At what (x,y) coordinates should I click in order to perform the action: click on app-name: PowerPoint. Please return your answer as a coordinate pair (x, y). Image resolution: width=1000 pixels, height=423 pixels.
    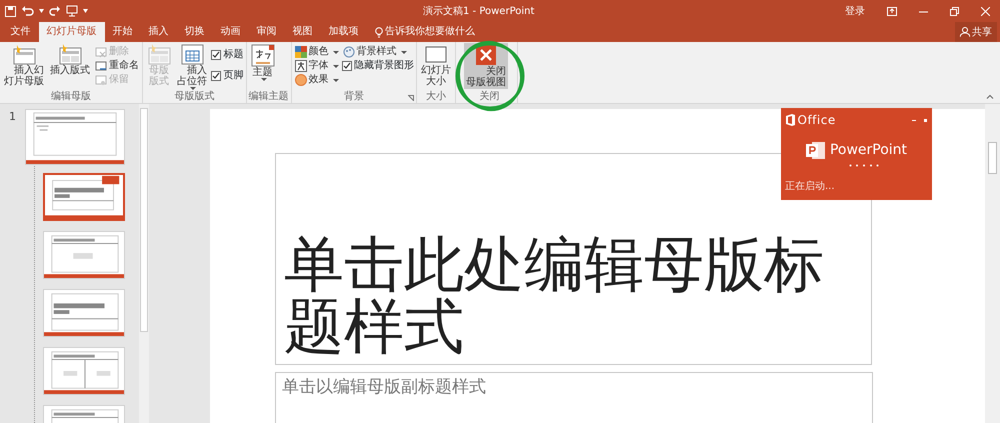
    Looking at the image, I should click on (869, 150).